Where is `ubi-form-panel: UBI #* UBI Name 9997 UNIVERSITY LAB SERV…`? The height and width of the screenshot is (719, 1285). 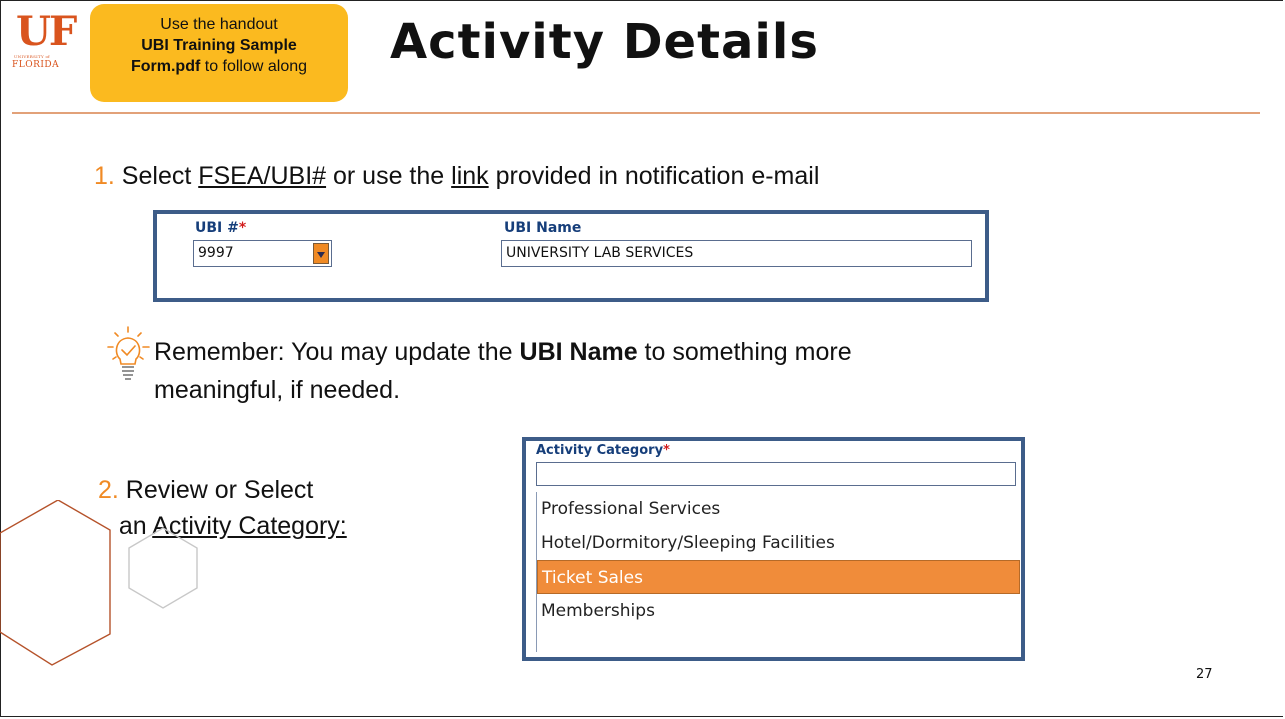 ubi-form-panel: UBI #* UBI Name 9997 UNIVERSITY LAB SERV… is located at coordinates (571, 256).